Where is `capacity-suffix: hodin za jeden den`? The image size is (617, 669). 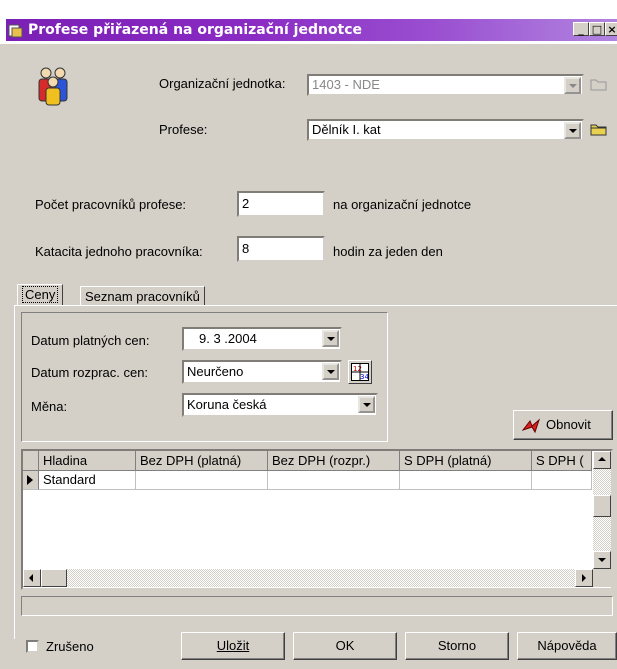
capacity-suffix: hodin za jeden den is located at coordinates (388, 251).